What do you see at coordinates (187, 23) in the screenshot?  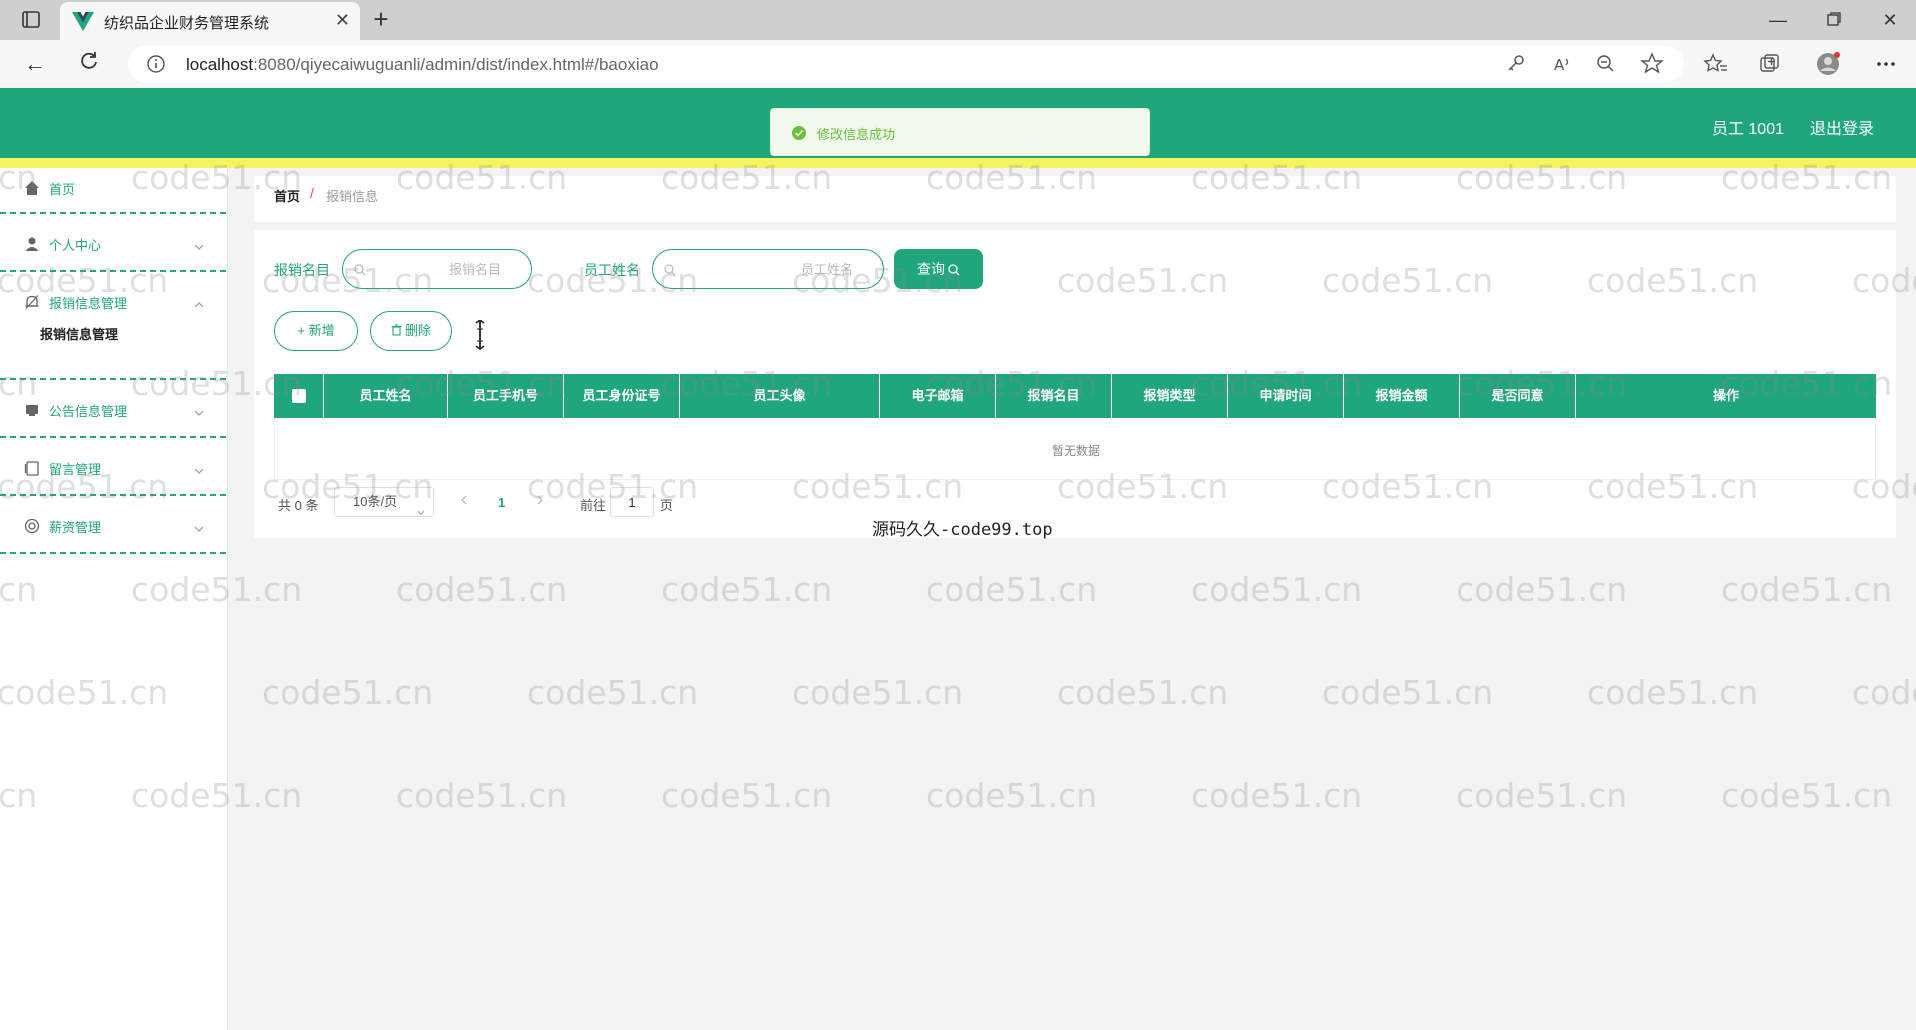 I see `browser-tab-title: 纺织品企业财务管理系统` at bounding box center [187, 23].